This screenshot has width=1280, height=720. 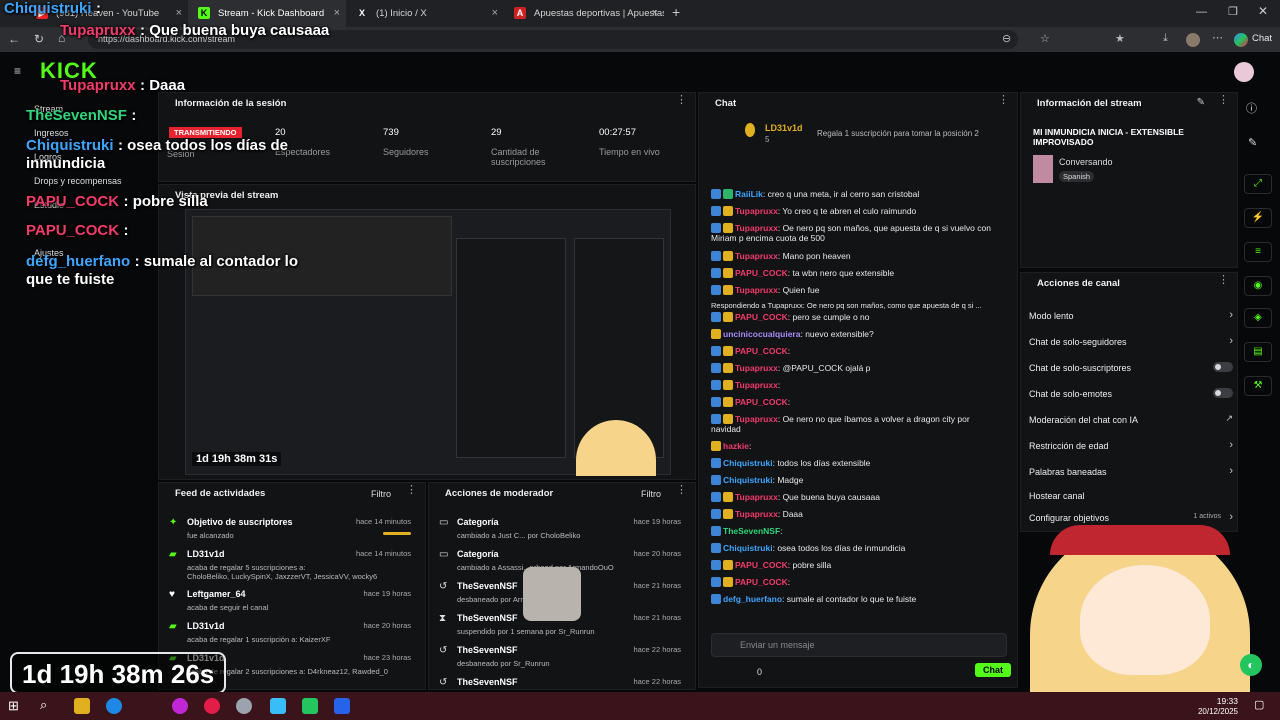 I want to click on pinned-count: 5, so click(x=767, y=139).